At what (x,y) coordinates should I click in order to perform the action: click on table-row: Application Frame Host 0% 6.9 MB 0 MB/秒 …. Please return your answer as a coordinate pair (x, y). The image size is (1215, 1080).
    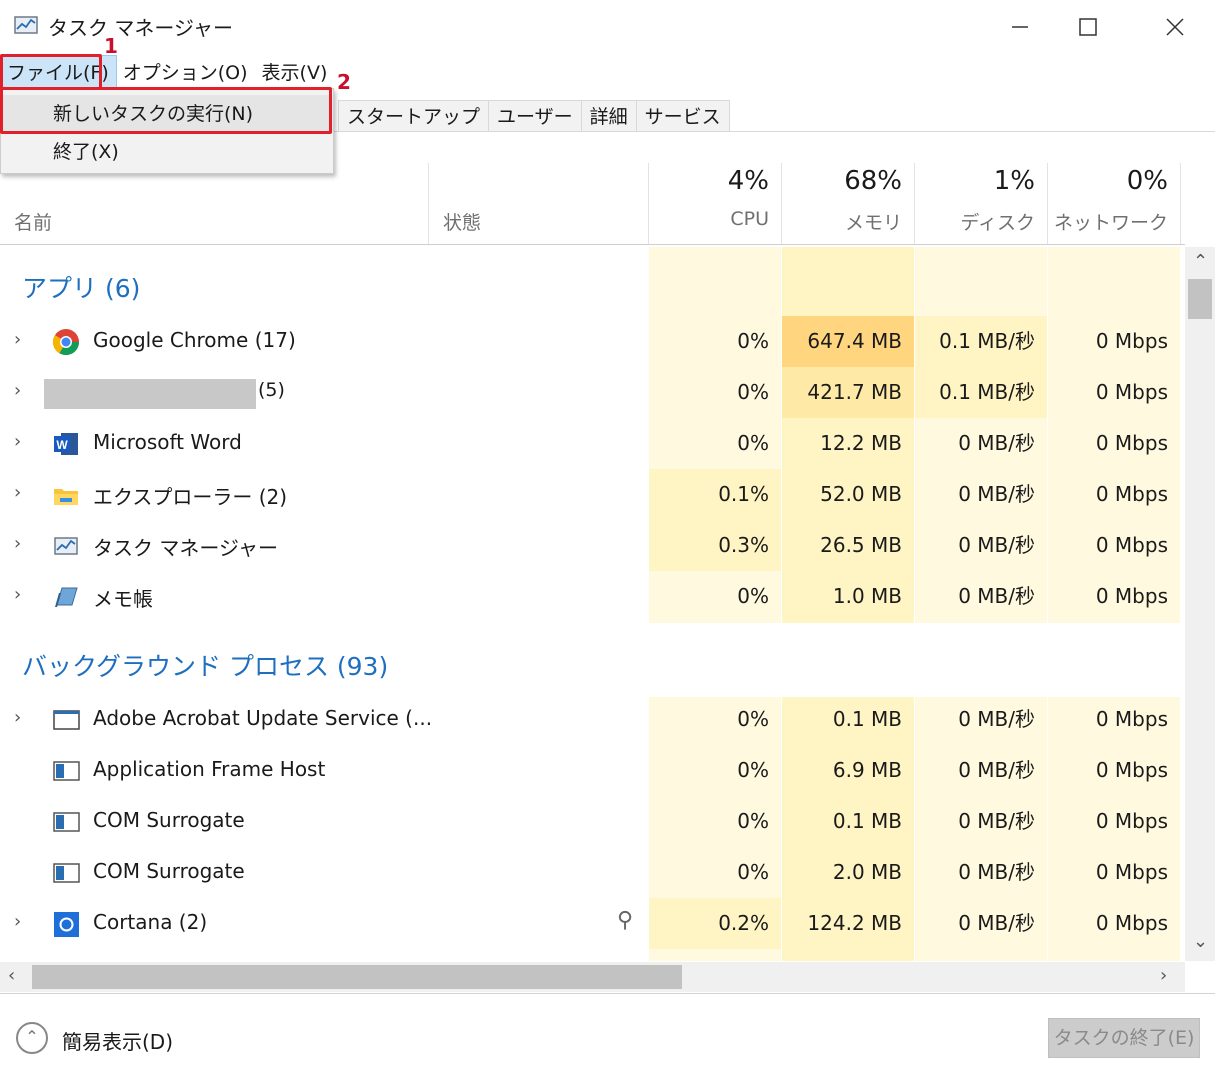
    Looking at the image, I should click on (592, 770).